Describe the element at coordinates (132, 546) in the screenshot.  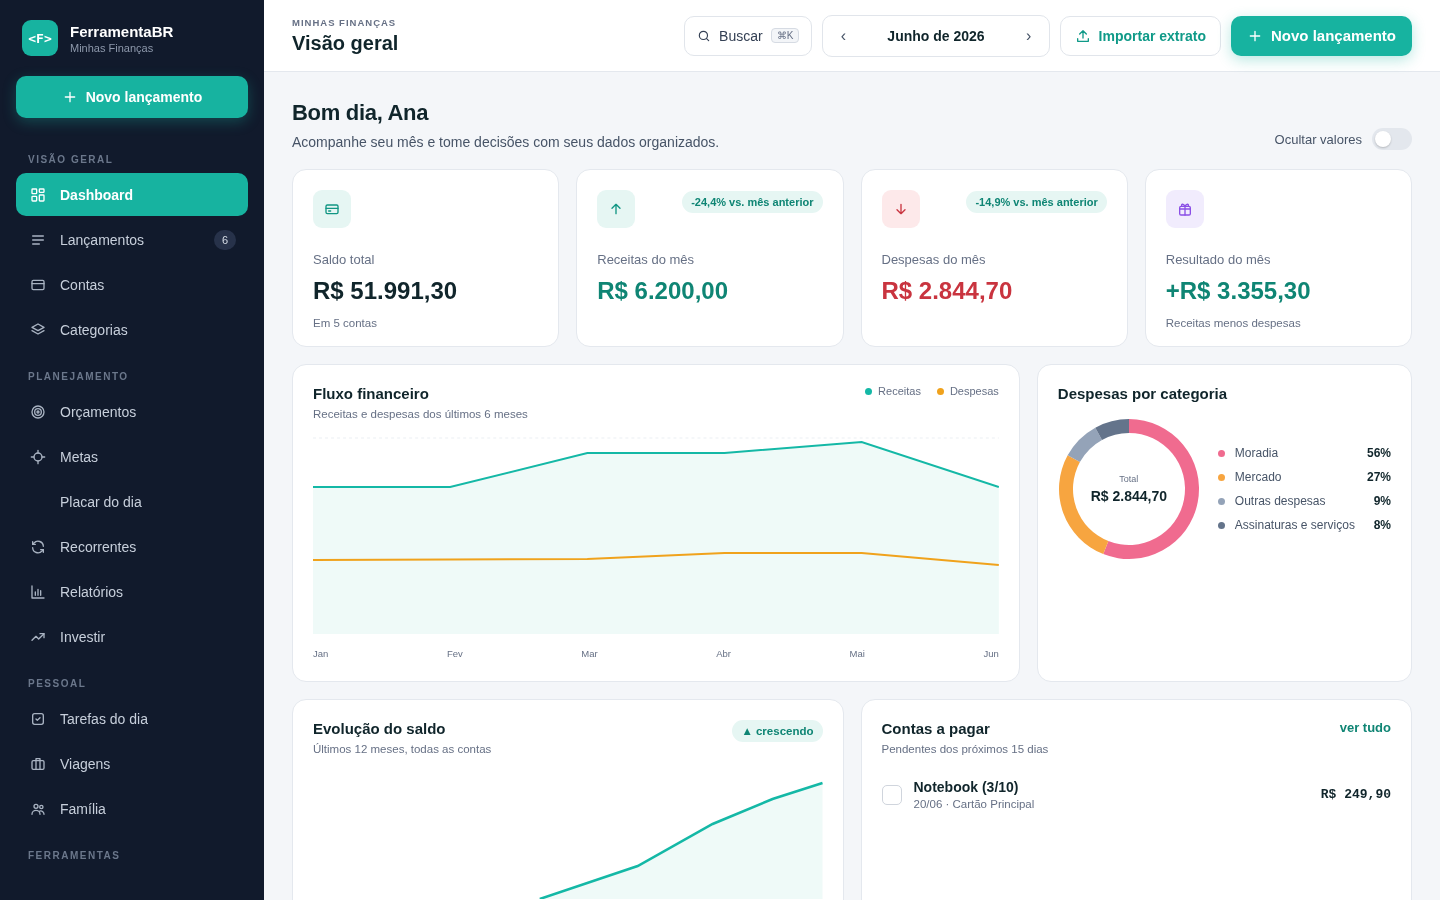
I see `sidebar-item: Recorrentes` at that location.